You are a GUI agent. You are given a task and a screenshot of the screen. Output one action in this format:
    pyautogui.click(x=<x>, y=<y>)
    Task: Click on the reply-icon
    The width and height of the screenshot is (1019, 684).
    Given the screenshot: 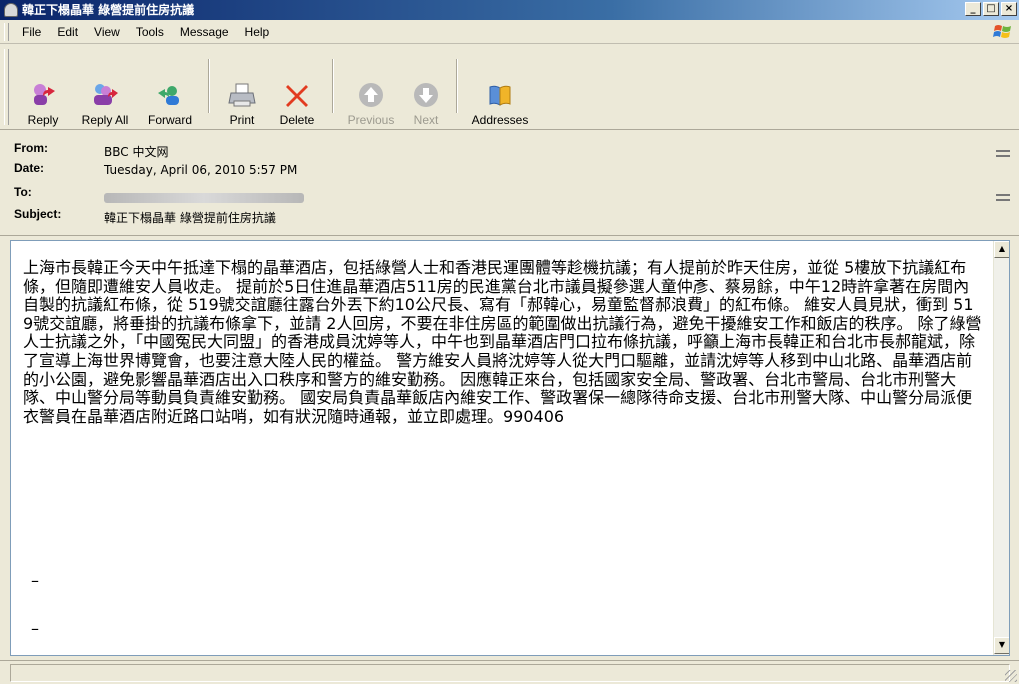 What is the action you would take?
    pyautogui.click(x=44, y=94)
    